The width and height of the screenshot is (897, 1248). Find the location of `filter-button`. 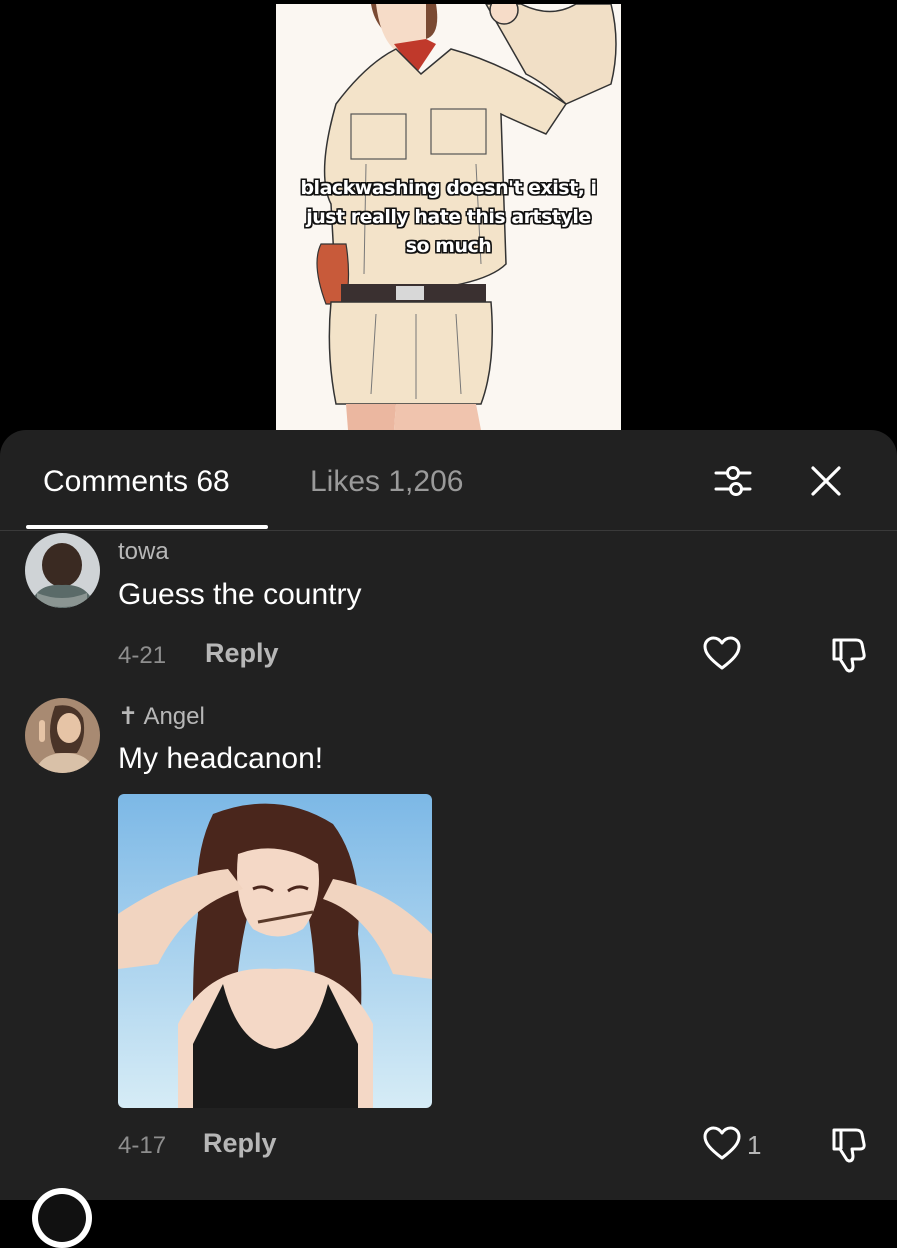

filter-button is located at coordinates (733, 481).